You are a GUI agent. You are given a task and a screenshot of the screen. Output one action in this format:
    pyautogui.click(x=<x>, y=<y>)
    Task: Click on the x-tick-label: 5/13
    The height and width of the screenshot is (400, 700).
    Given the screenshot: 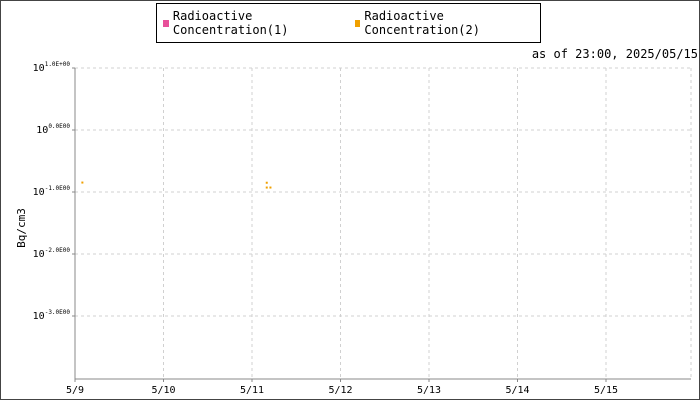 What is the action you would take?
    pyautogui.click(x=429, y=390)
    